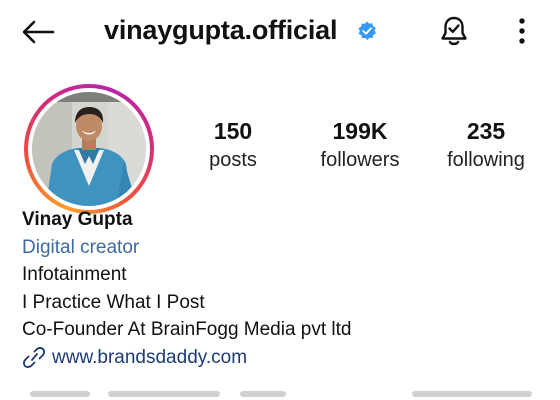 The image size is (560, 400). Describe the element at coordinates (486, 131) in the screenshot. I see `following-count: 235` at that location.